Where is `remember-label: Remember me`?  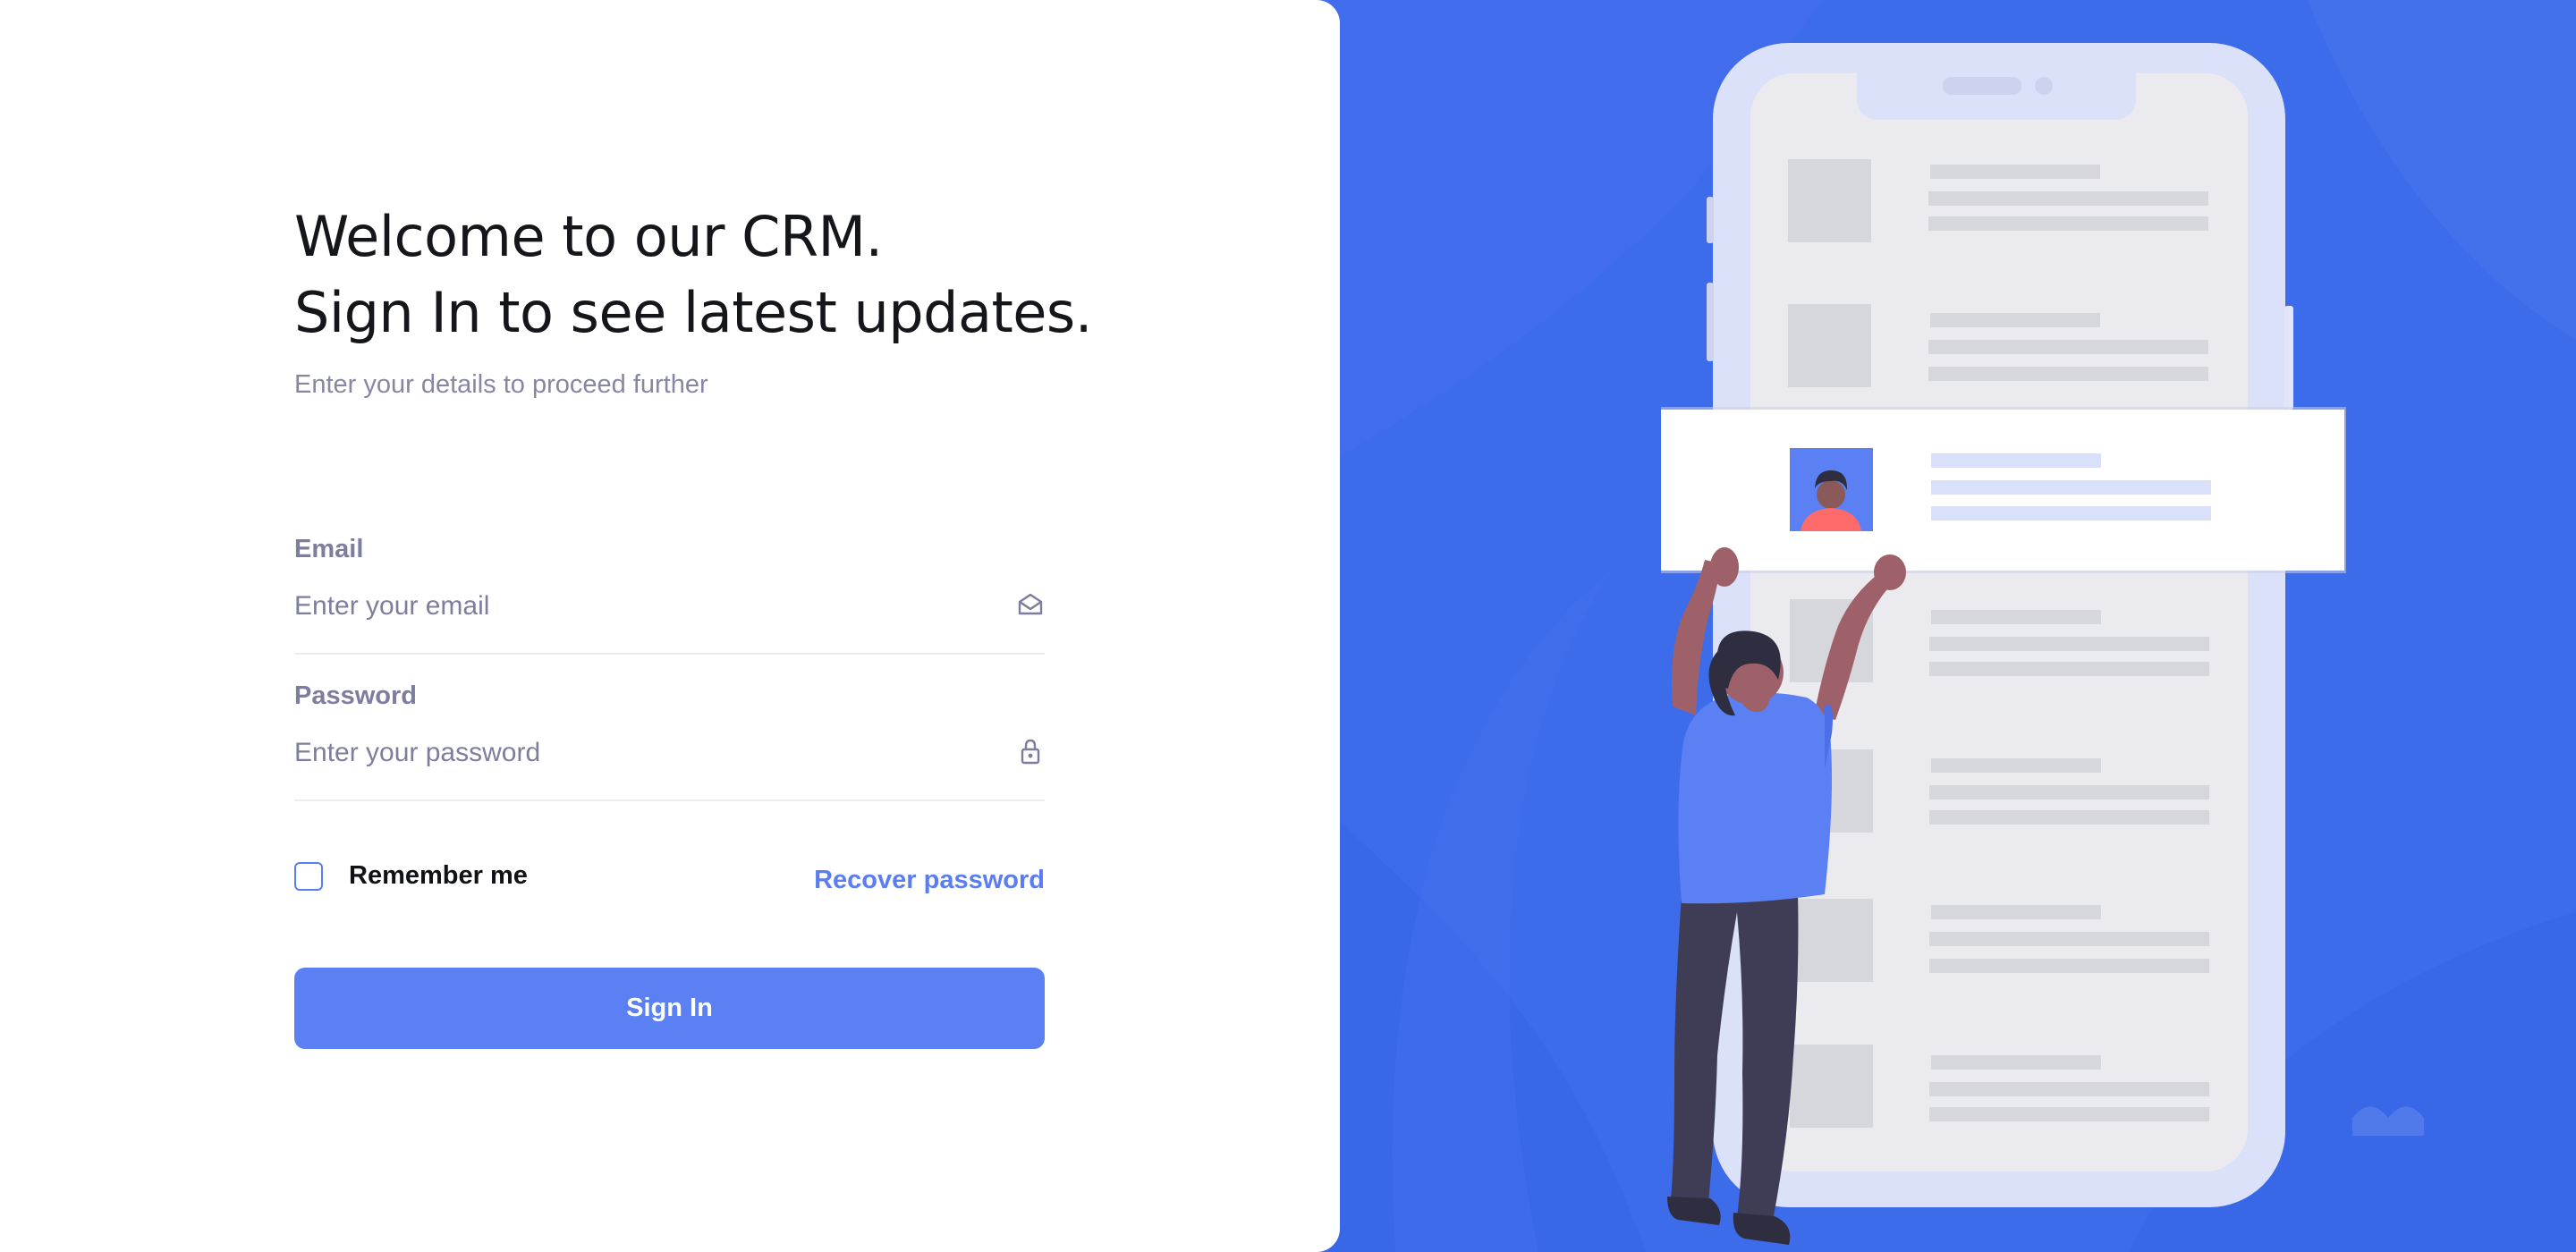
remember-label: Remember me is located at coordinates (438, 875).